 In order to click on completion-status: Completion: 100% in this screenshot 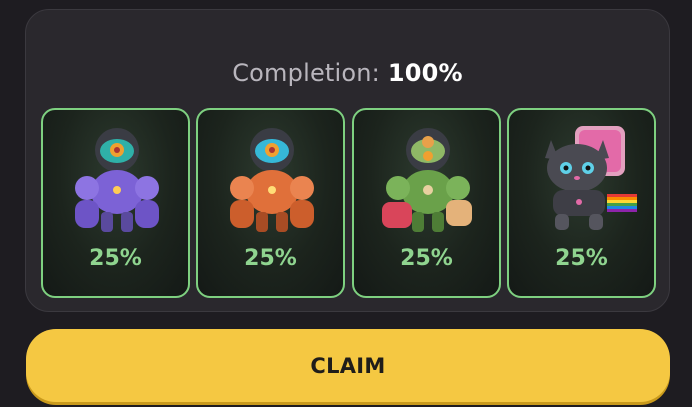, I will do `click(347, 73)`.